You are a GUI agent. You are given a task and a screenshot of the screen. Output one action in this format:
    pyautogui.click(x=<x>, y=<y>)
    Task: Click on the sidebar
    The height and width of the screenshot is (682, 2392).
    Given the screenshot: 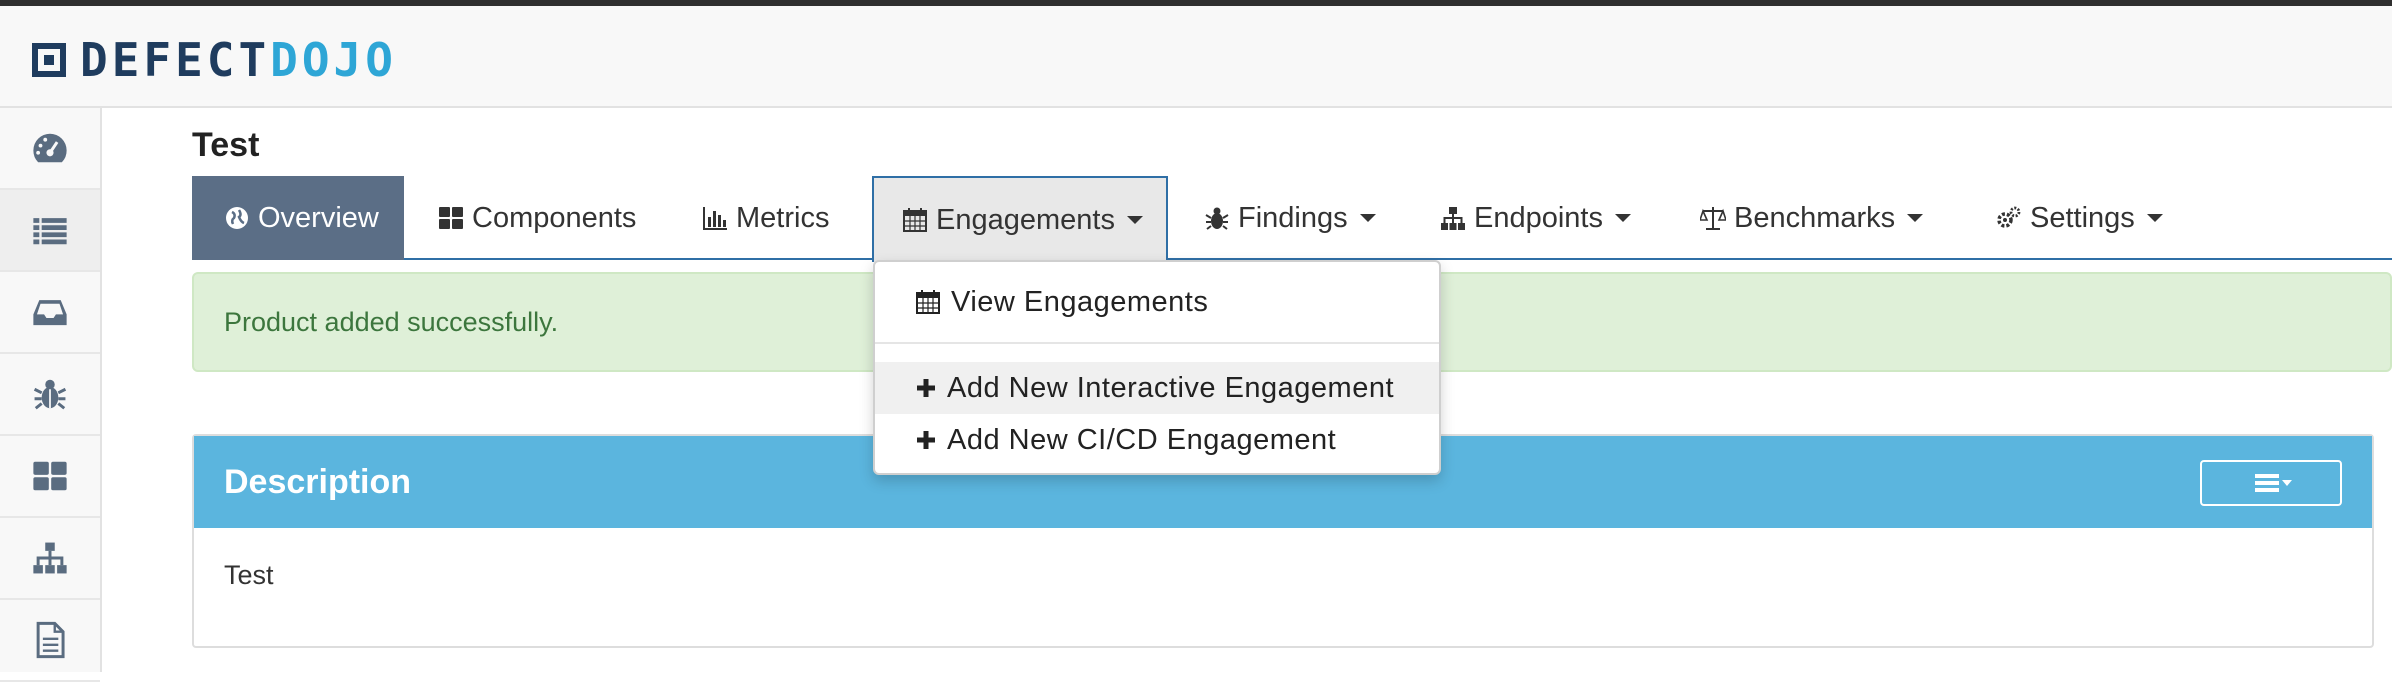 What is the action you would take?
    pyautogui.click(x=51, y=395)
    